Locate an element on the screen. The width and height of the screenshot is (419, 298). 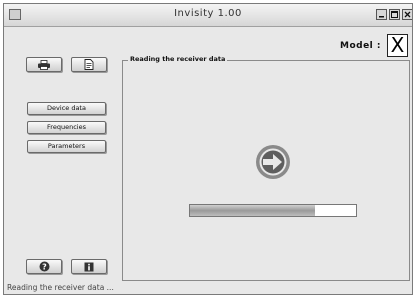
window-title: Invisity 1.00 is located at coordinates (208, 13).